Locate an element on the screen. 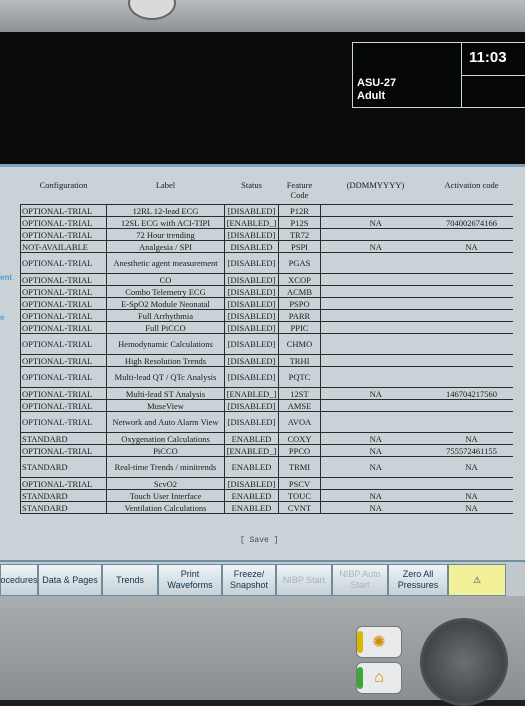 The width and height of the screenshot is (525, 706). table-row: OPTIONAL-TRIAL CO [DISABLED] XCOP is located at coordinates (266, 279).